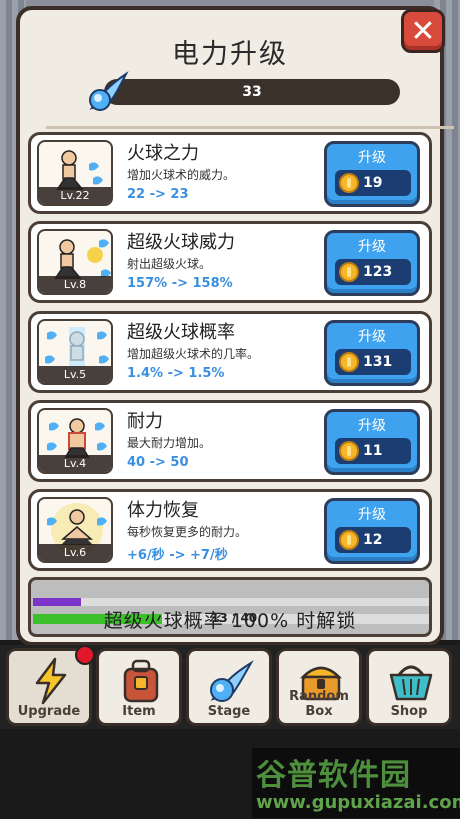 Image resolution: width=460 pixels, height=819 pixels. Describe the element at coordinates (75, 195) in the screenshot. I see `skill-level: Lv.22` at that location.